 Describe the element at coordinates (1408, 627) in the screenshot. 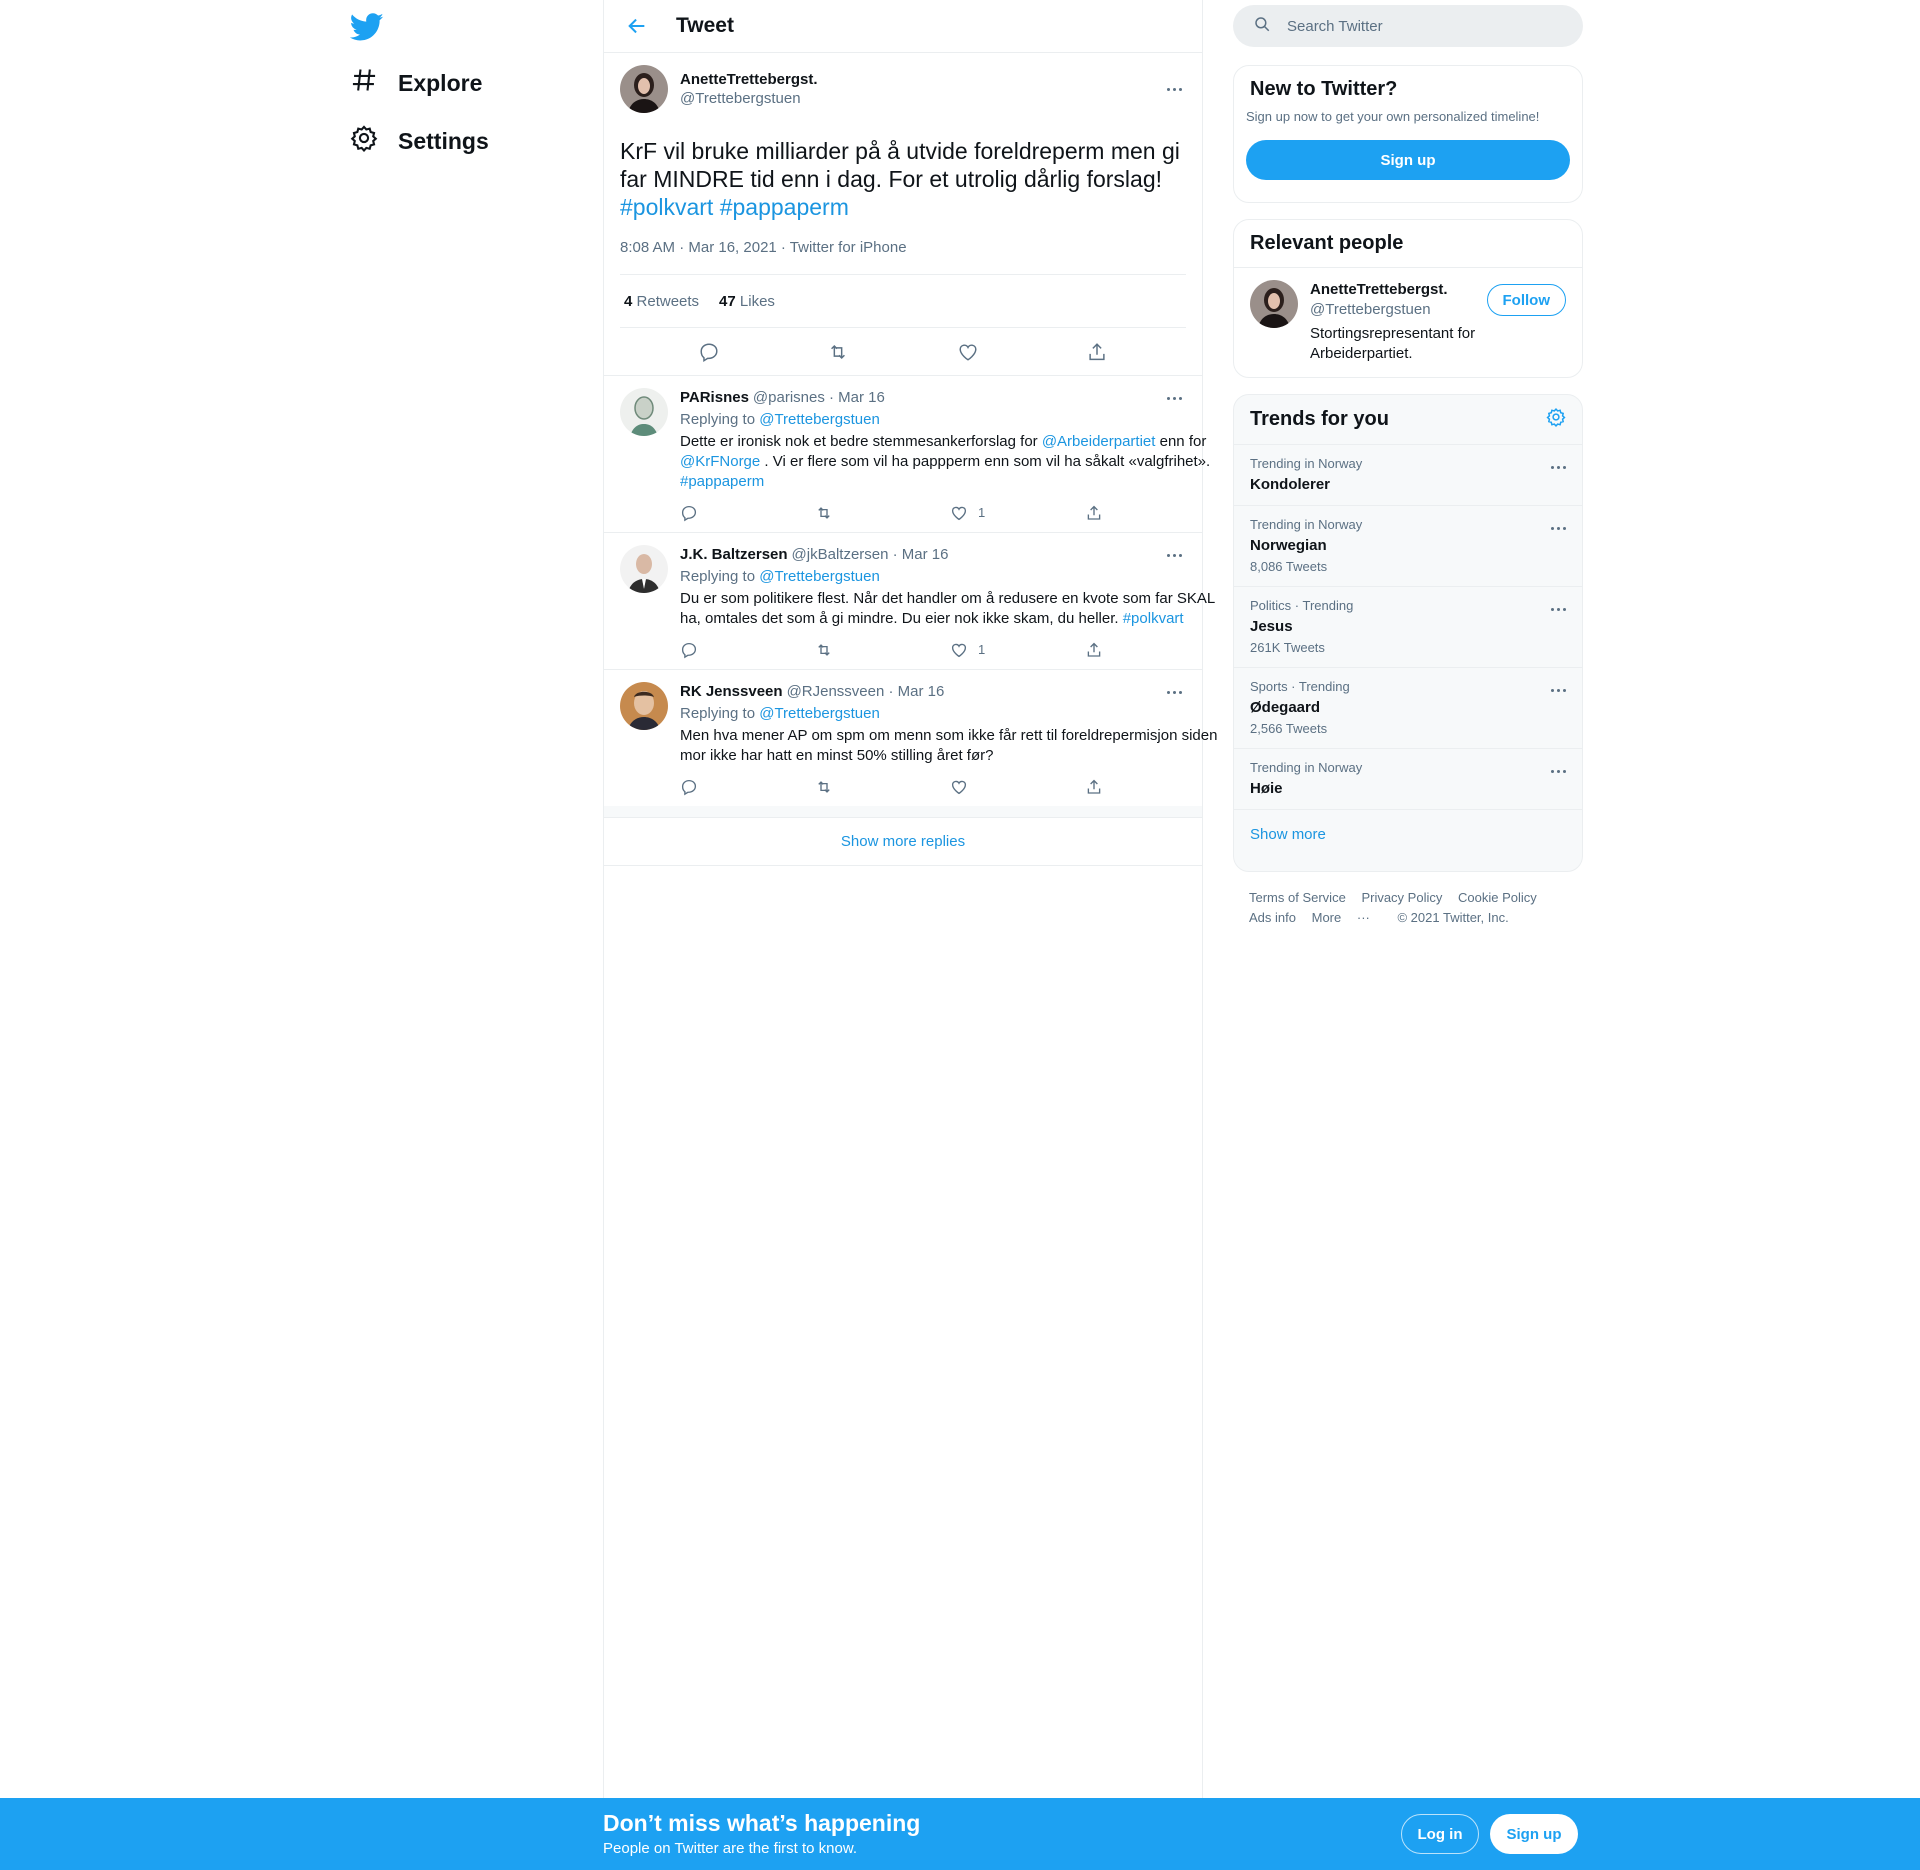

I see `trend-item: Politics · Trending Jesus 261K Tweets` at that location.